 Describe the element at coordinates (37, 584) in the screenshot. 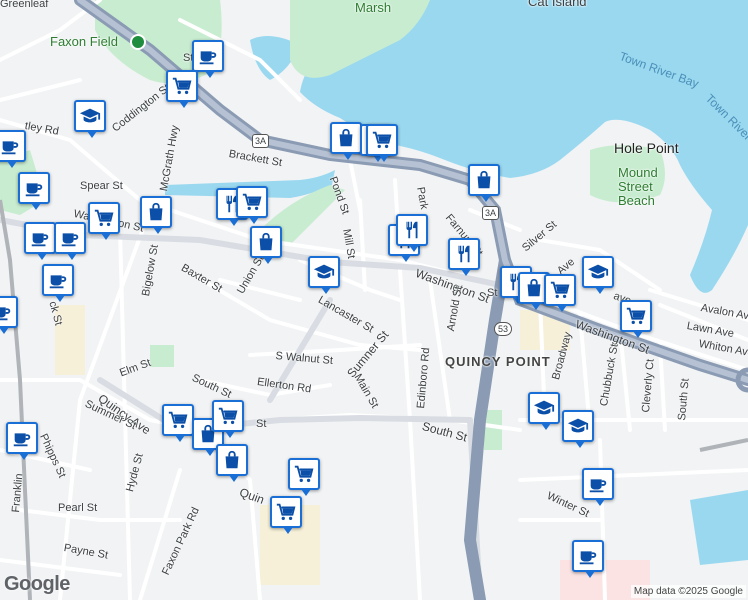

I see `google-logo: Google` at that location.